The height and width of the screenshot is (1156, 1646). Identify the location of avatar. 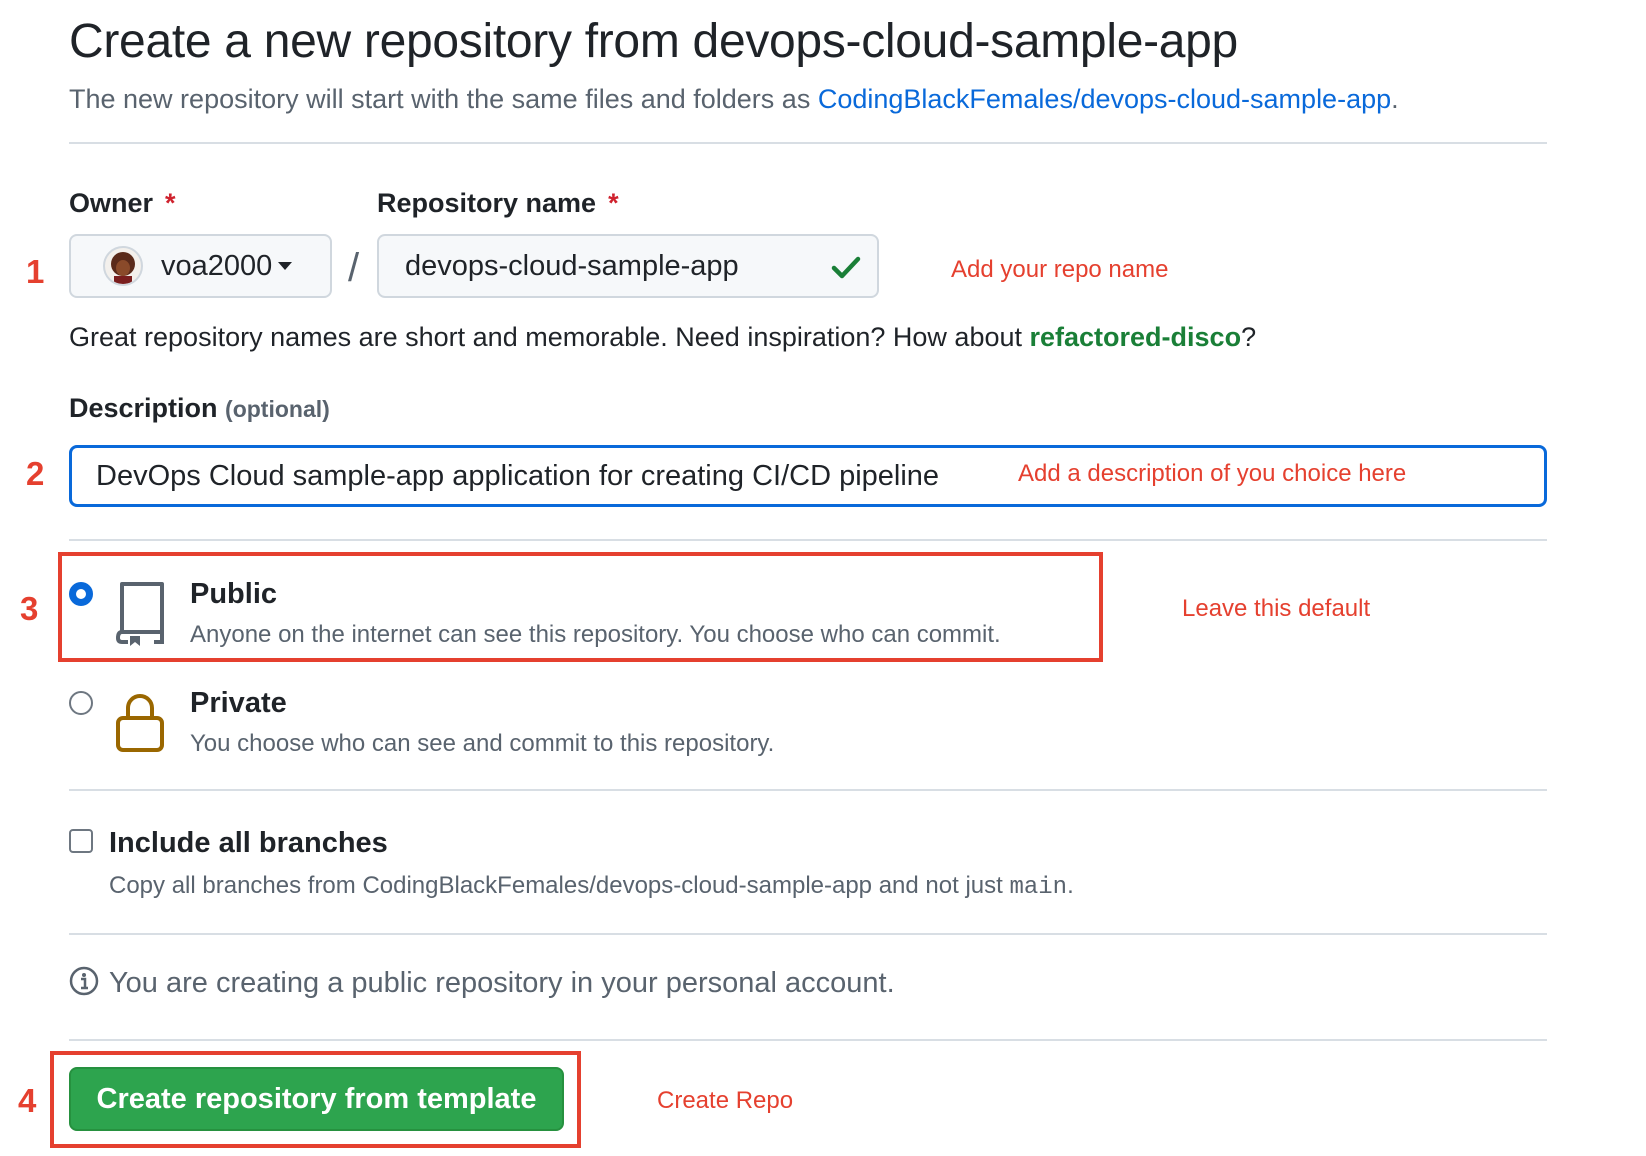
(123, 266).